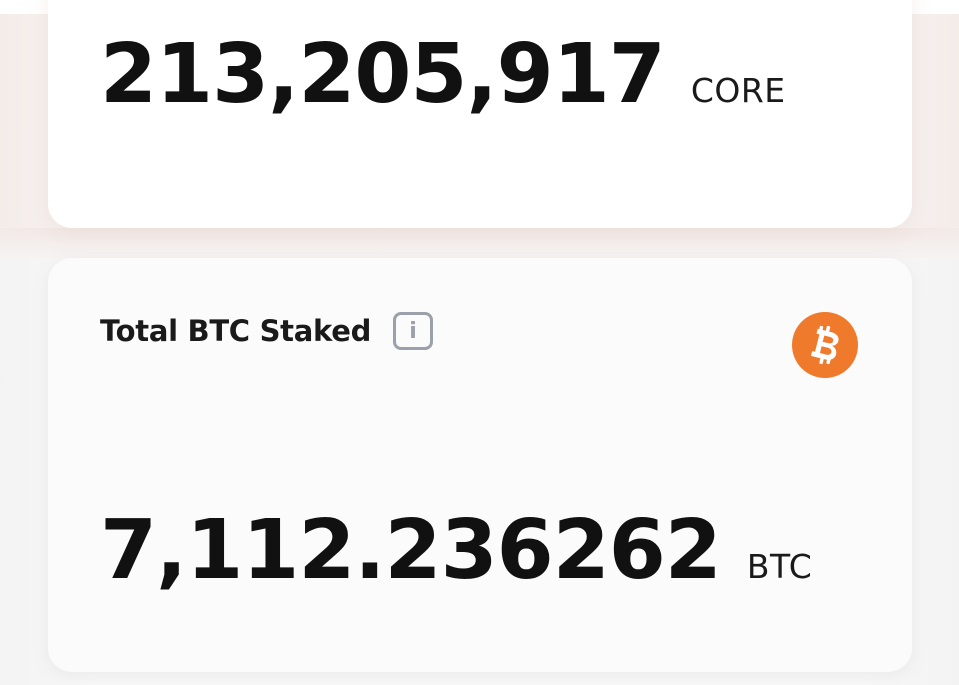 This screenshot has height=685, width=959. Describe the element at coordinates (738, 90) in the screenshot. I see `core-unit-label: CORE` at that location.